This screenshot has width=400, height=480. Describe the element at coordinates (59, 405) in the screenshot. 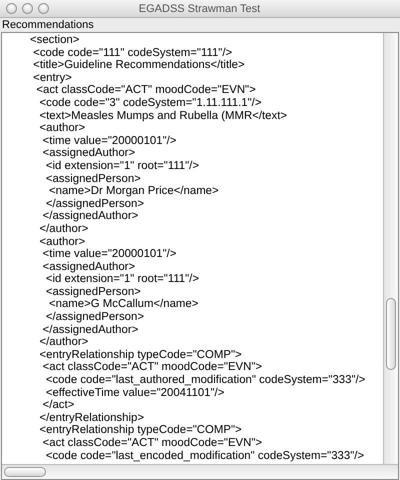

I see `code-line: </act>` at that location.